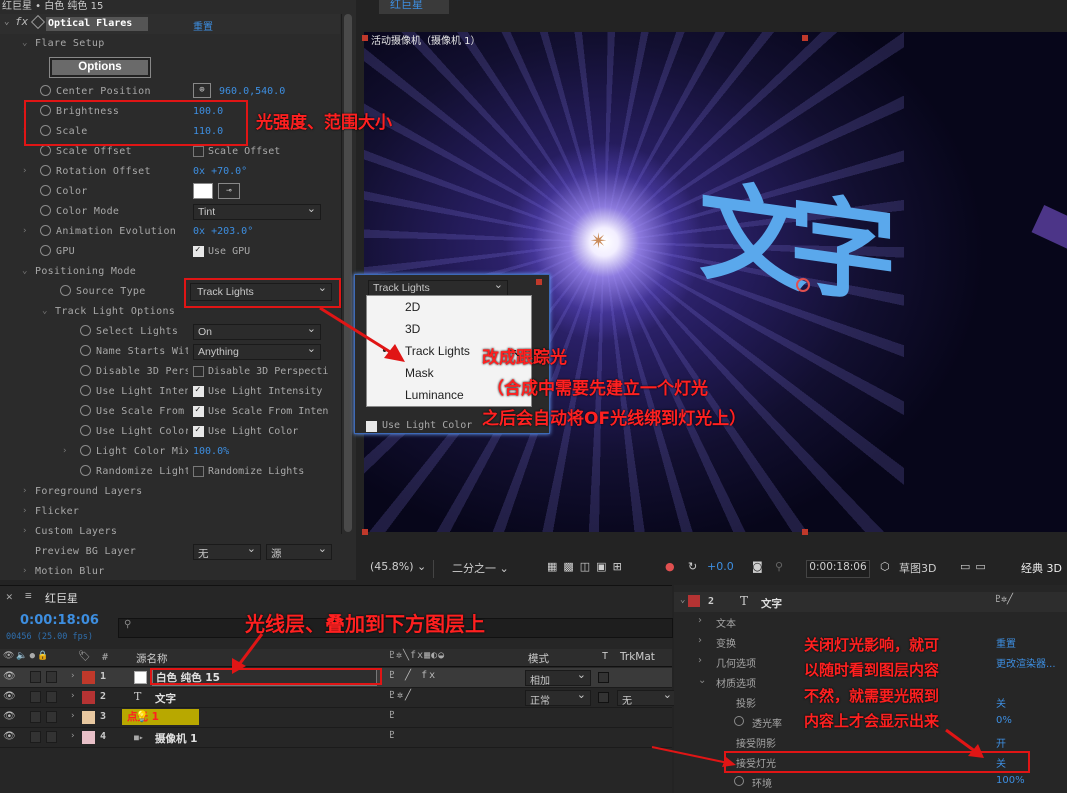 The image size is (1067, 793). Describe the element at coordinates (1001, 702) in the screenshot. I see `layer-property-value: 关` at that location.